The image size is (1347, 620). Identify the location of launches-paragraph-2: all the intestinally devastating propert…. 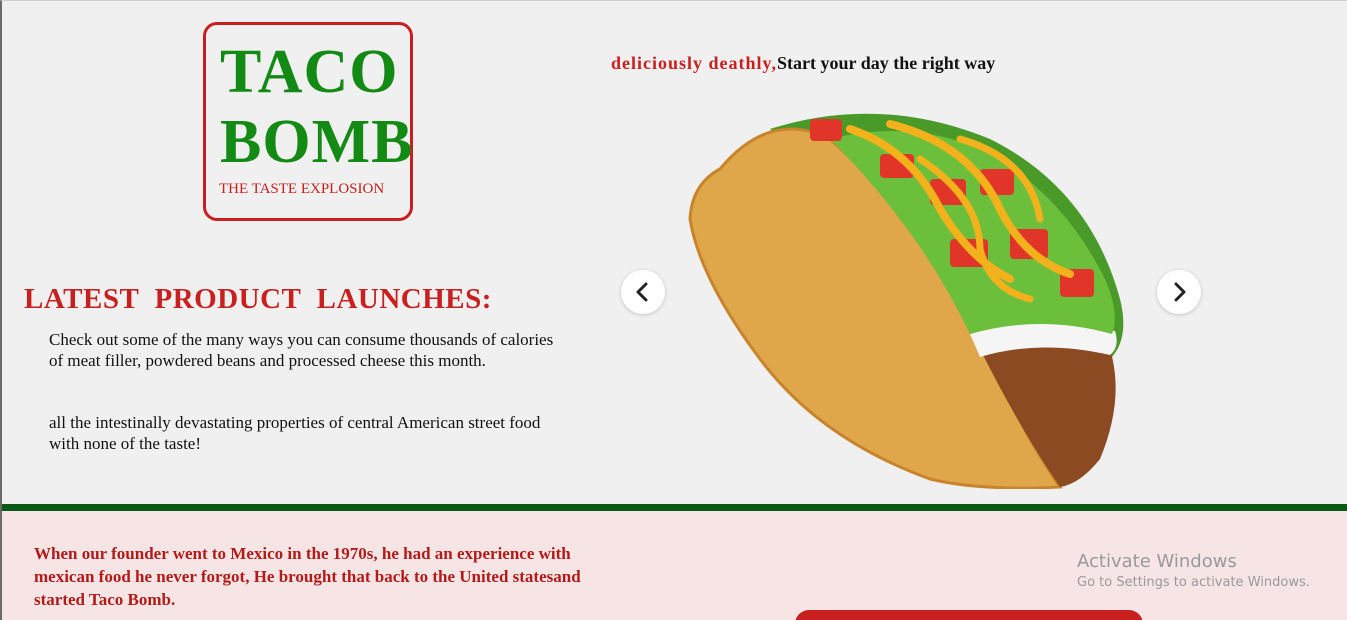
(295, 433).